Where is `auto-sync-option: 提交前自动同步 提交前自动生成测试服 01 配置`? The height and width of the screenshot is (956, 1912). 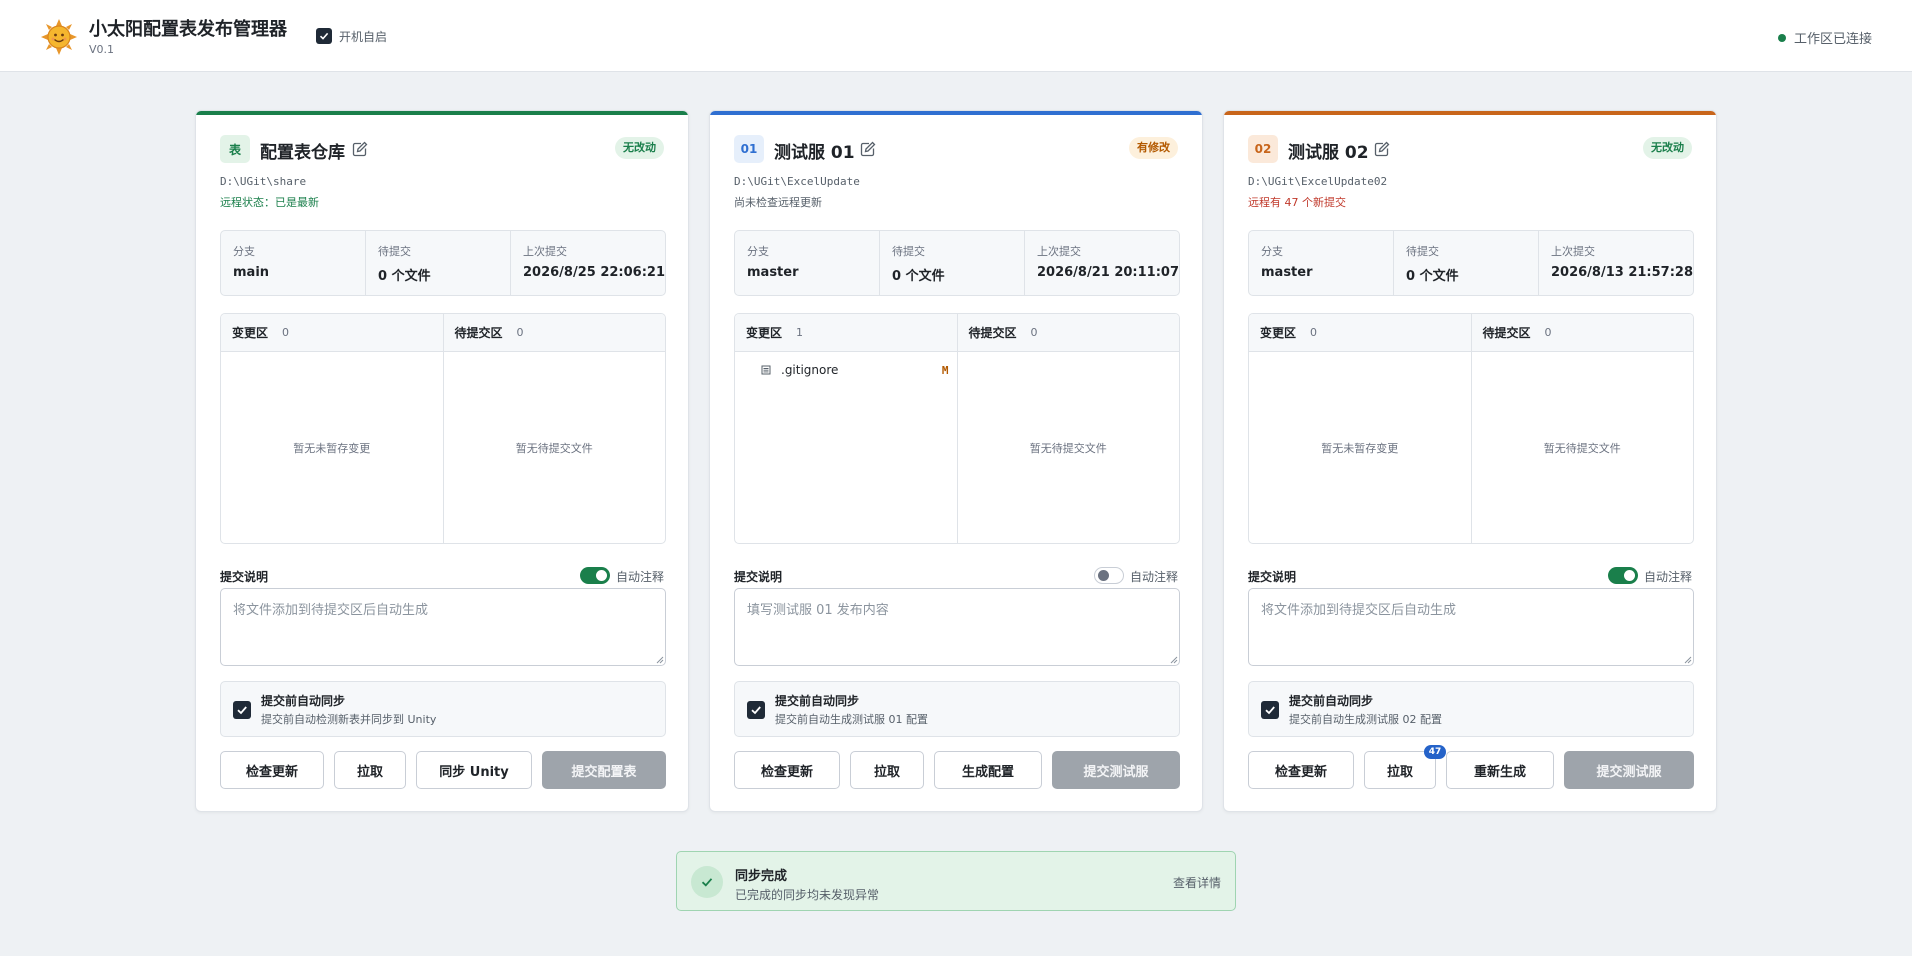 auto-sync-option: 提交前自动同步 提交前自动生成测试服 01 配置 is located at coordinates (957, 709).